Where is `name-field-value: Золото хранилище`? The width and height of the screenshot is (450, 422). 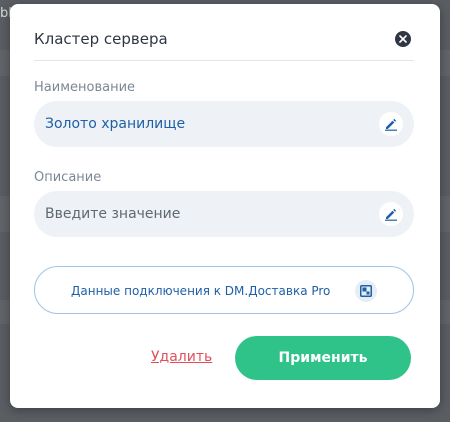
name-field-value: Золото хранилище is located at coordinates (115, 124).